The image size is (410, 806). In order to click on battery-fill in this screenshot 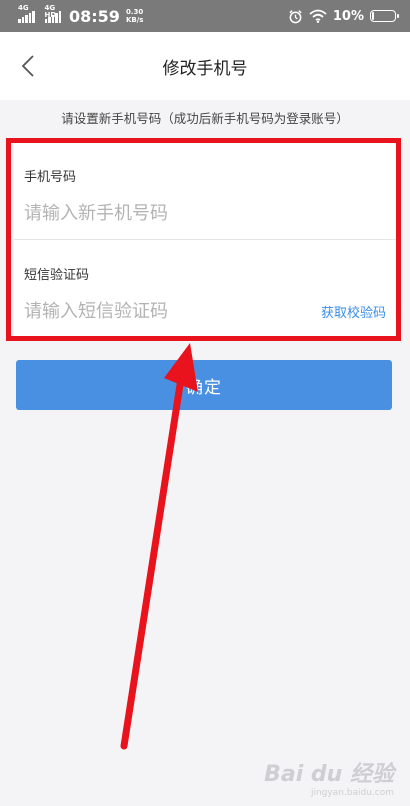, I will do `click(373, 16)`.